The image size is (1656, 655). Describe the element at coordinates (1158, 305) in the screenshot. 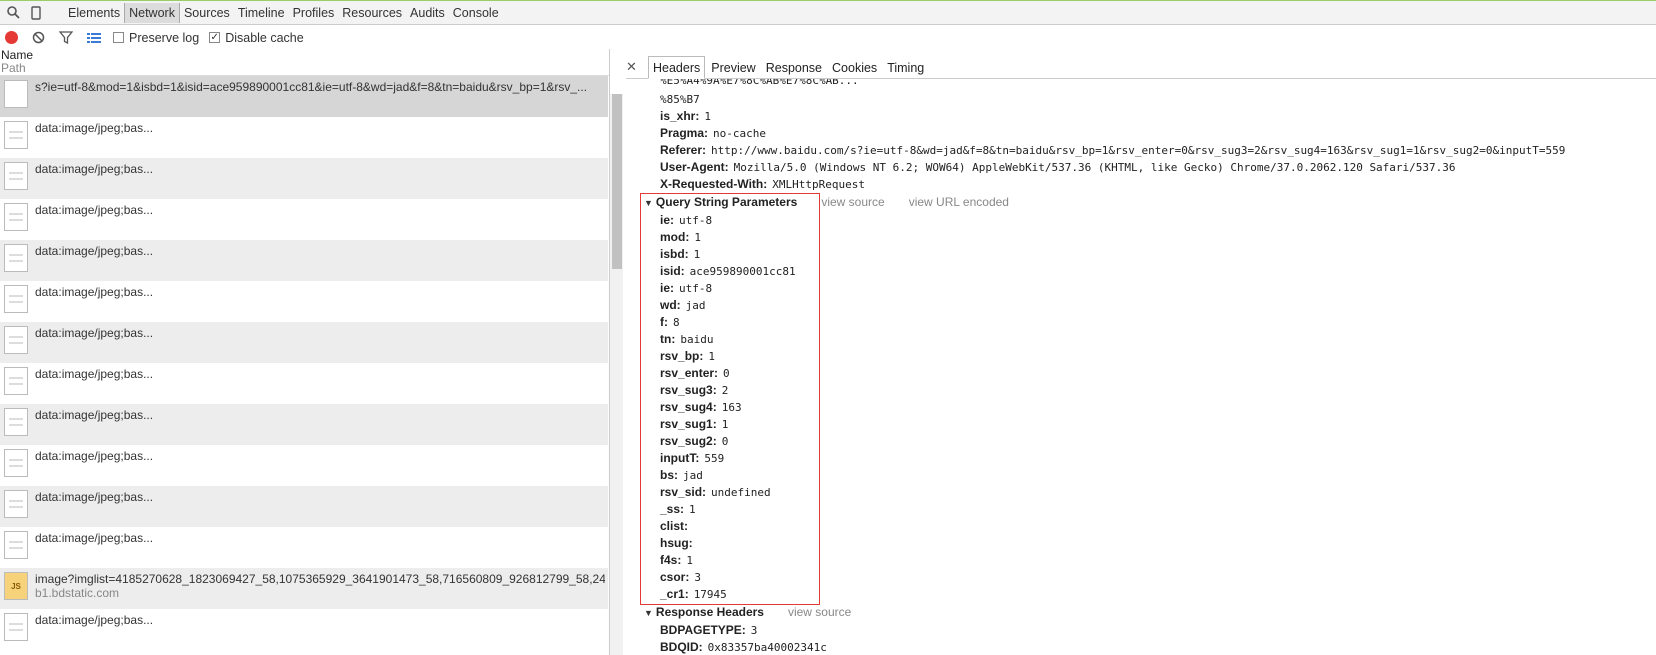

I see `query-param: wd: jad` at that location.